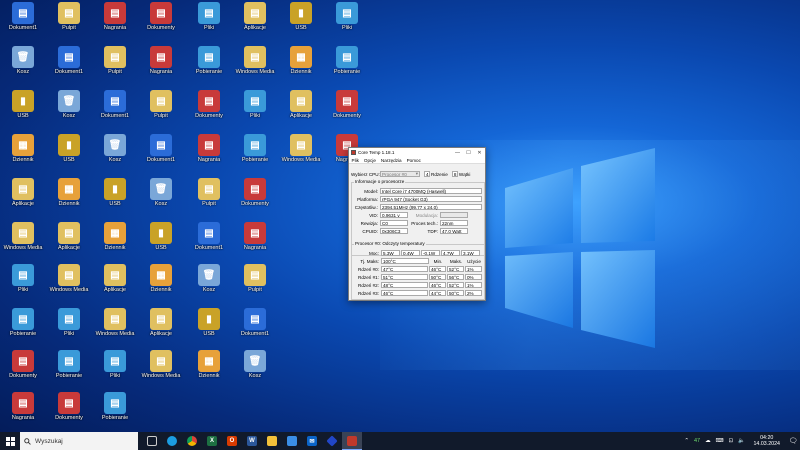 The height and width of the screenshot is (450, 800). Describe the element at coordinates (252, 441) in the screenshot. I see `taskbar-word: W` at that location.